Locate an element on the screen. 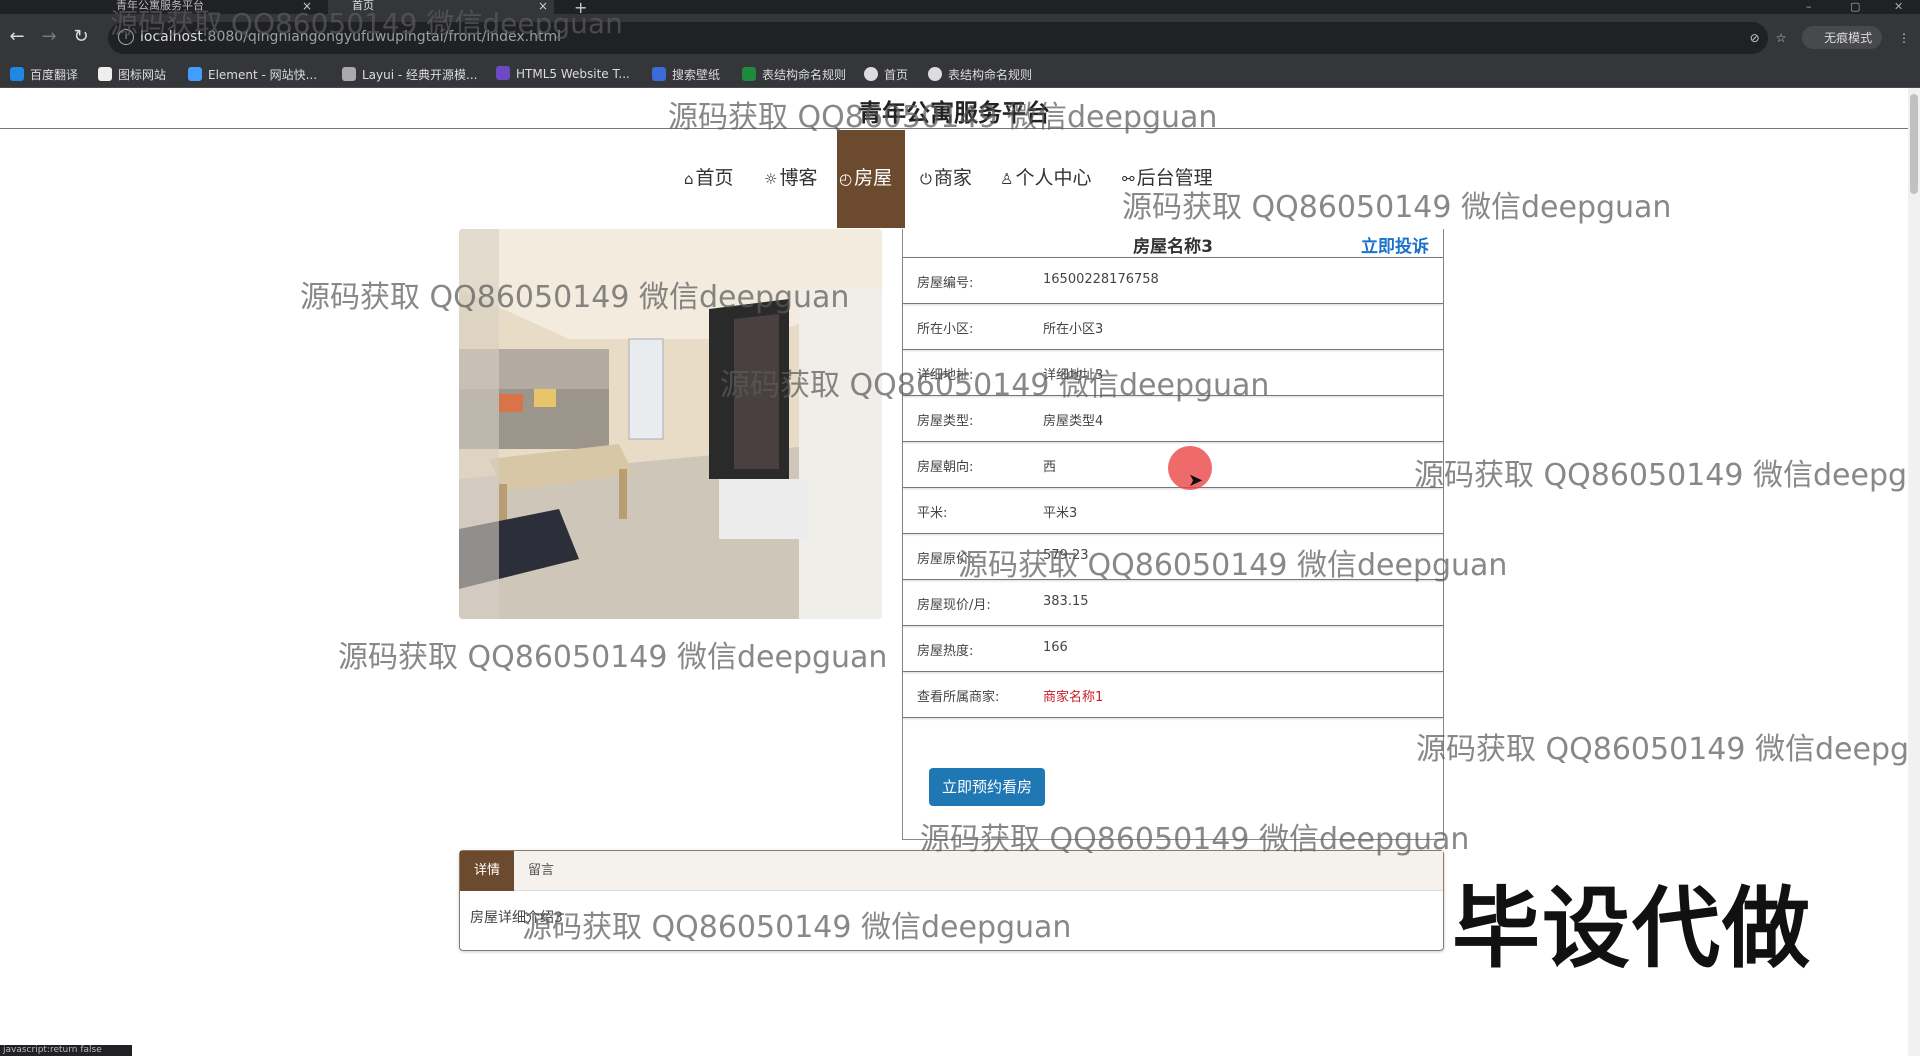  info-row: 详细地址: 详细地址3 is located at coordinates (1173, 372).